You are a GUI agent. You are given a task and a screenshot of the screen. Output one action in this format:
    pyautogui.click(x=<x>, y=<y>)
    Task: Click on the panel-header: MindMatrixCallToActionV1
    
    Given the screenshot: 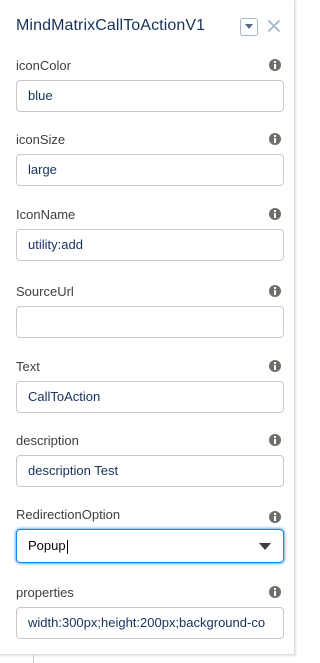 What is the action you would take?
    pyautogui.click(x=147, y=25)
    